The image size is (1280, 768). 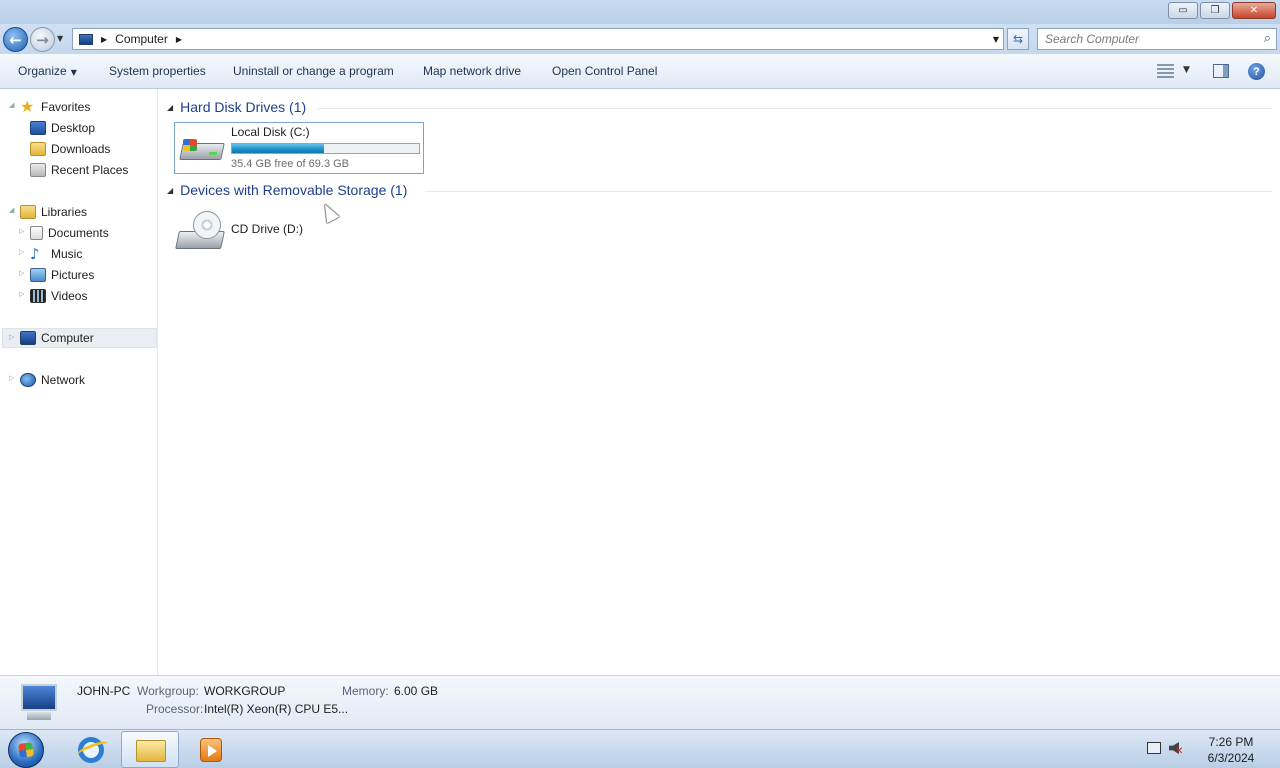 What do you see at coordinates (38, 275) in the screenshot?
I see `pictures-icon` at bounding box center [38, 275].